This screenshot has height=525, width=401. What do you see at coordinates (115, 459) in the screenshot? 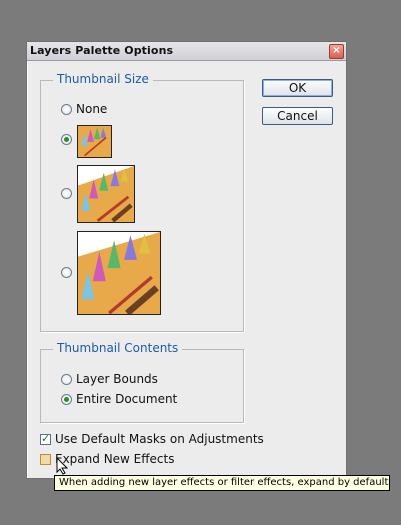
I see `expand-new-effects-label: Expand New Effects` at bounding box center [115, 459].